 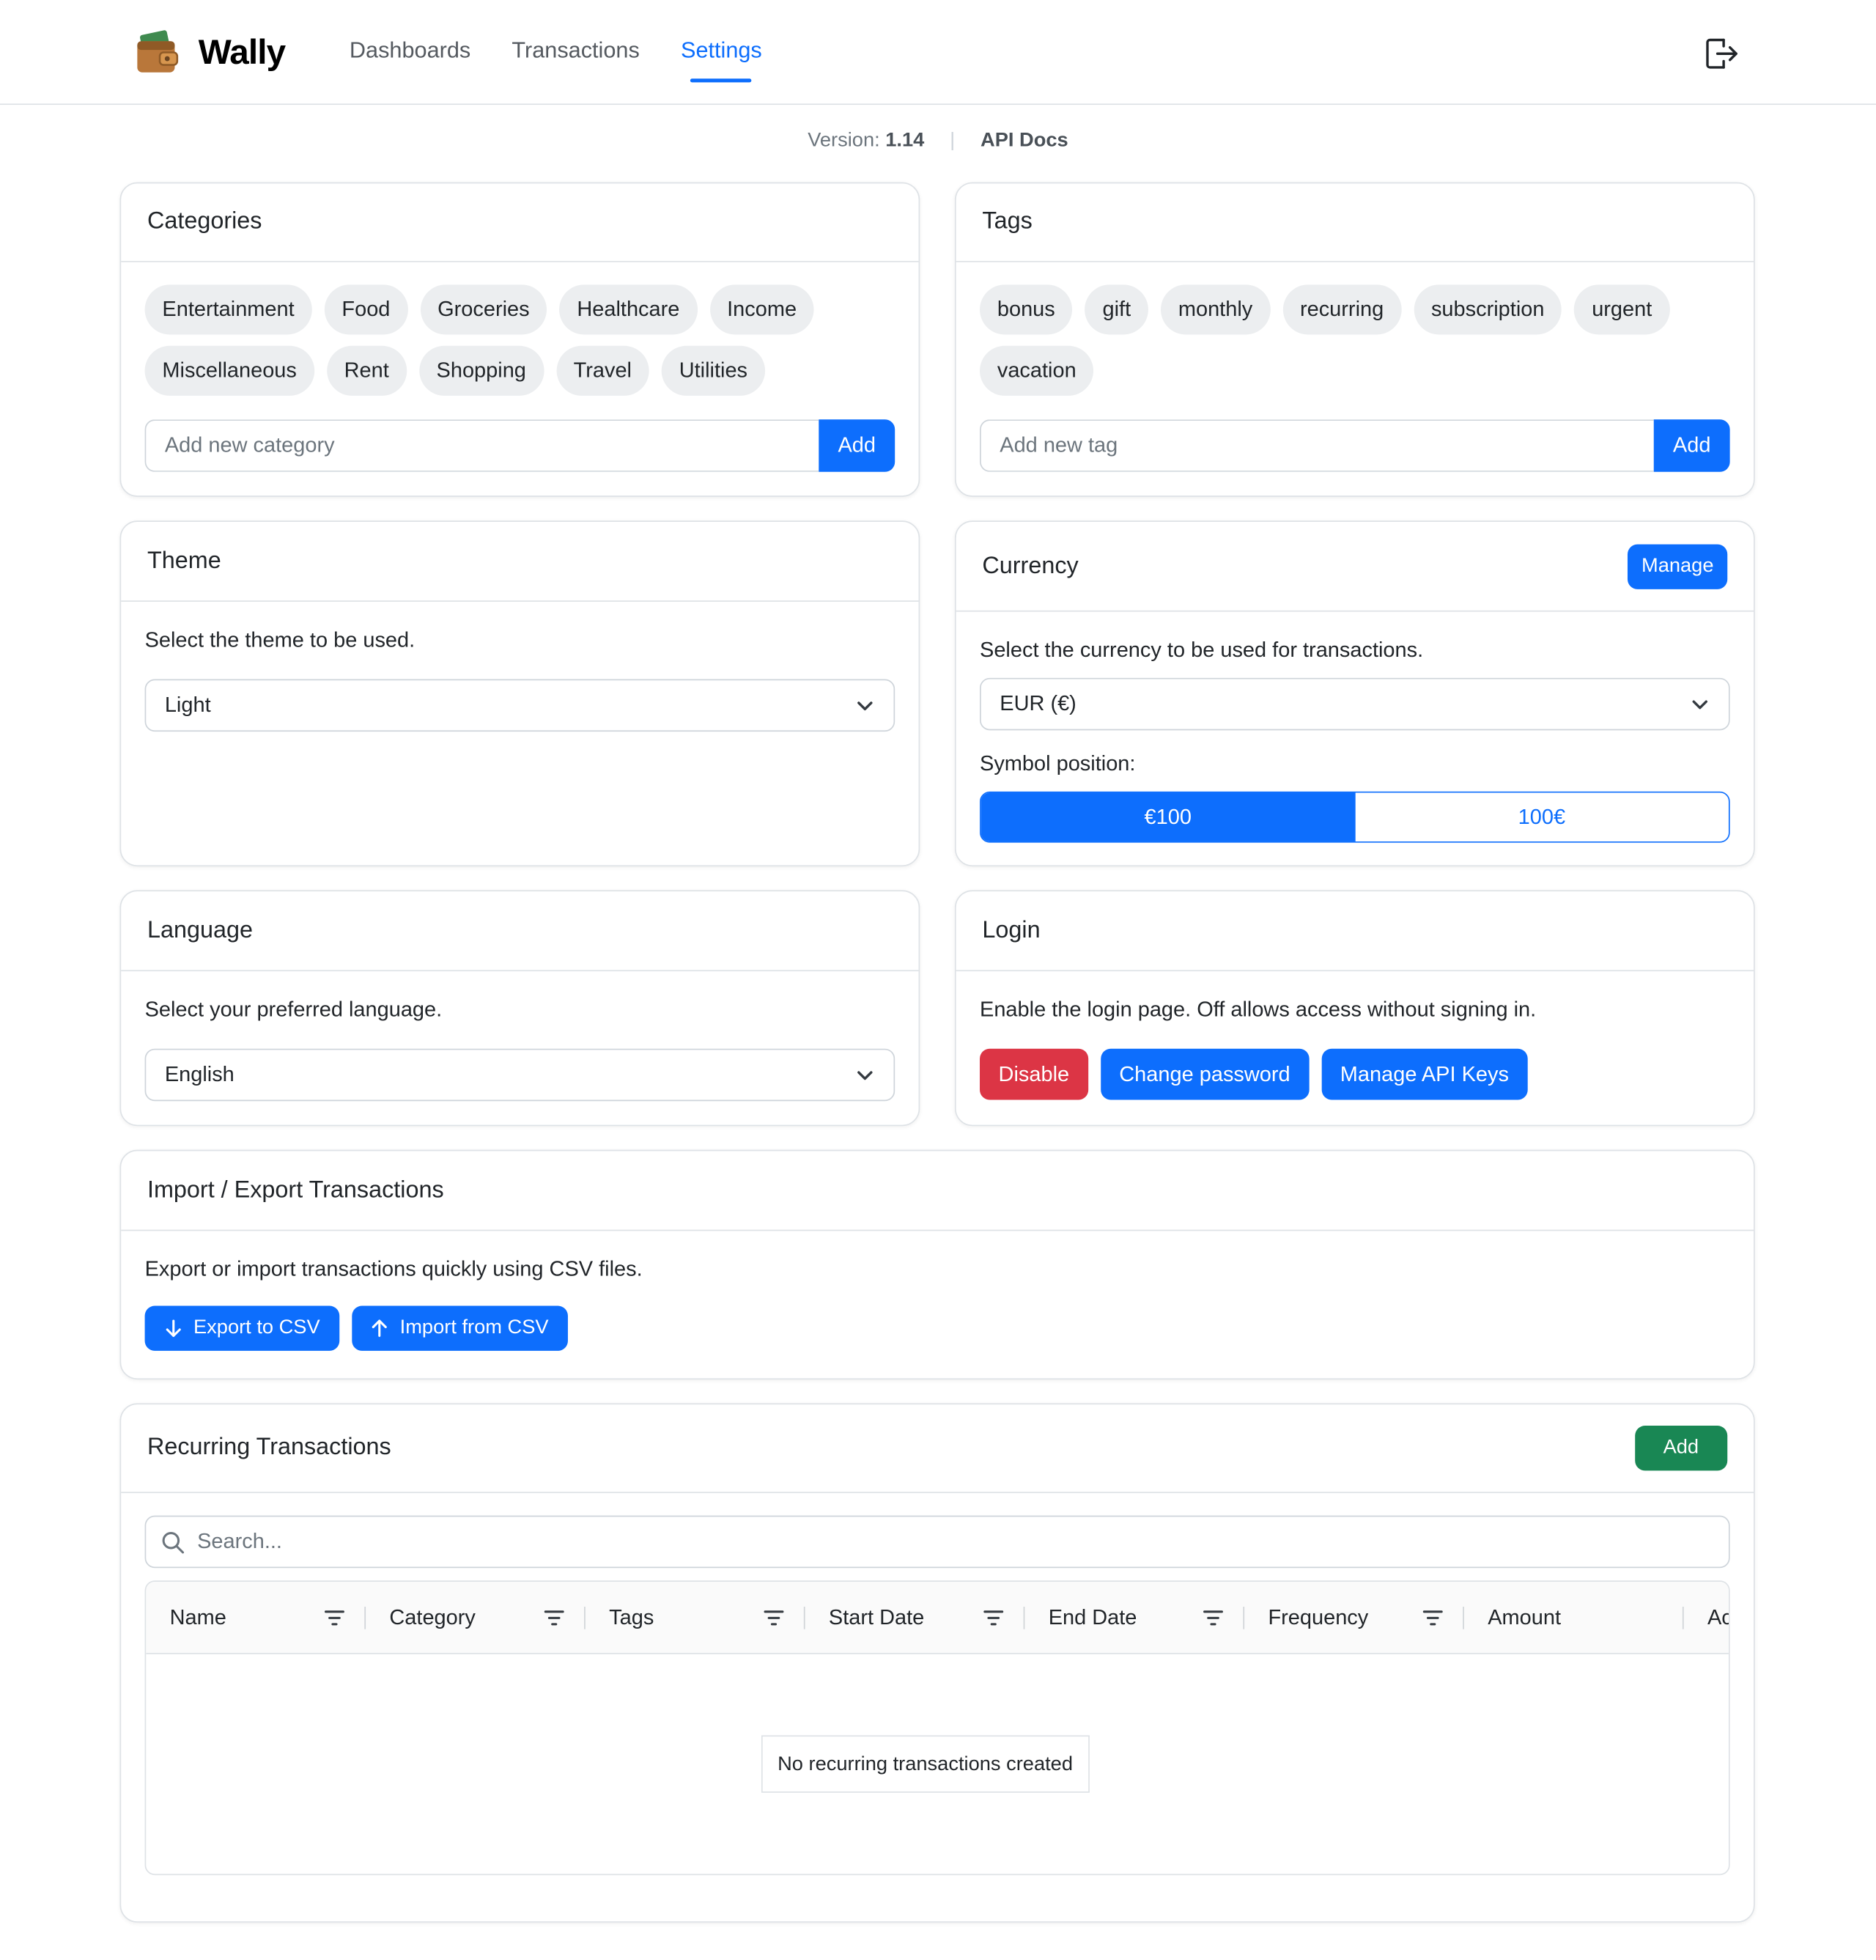 I want to click on empty-table-message: No recurring transactions created, so click(x=925, y=1764).